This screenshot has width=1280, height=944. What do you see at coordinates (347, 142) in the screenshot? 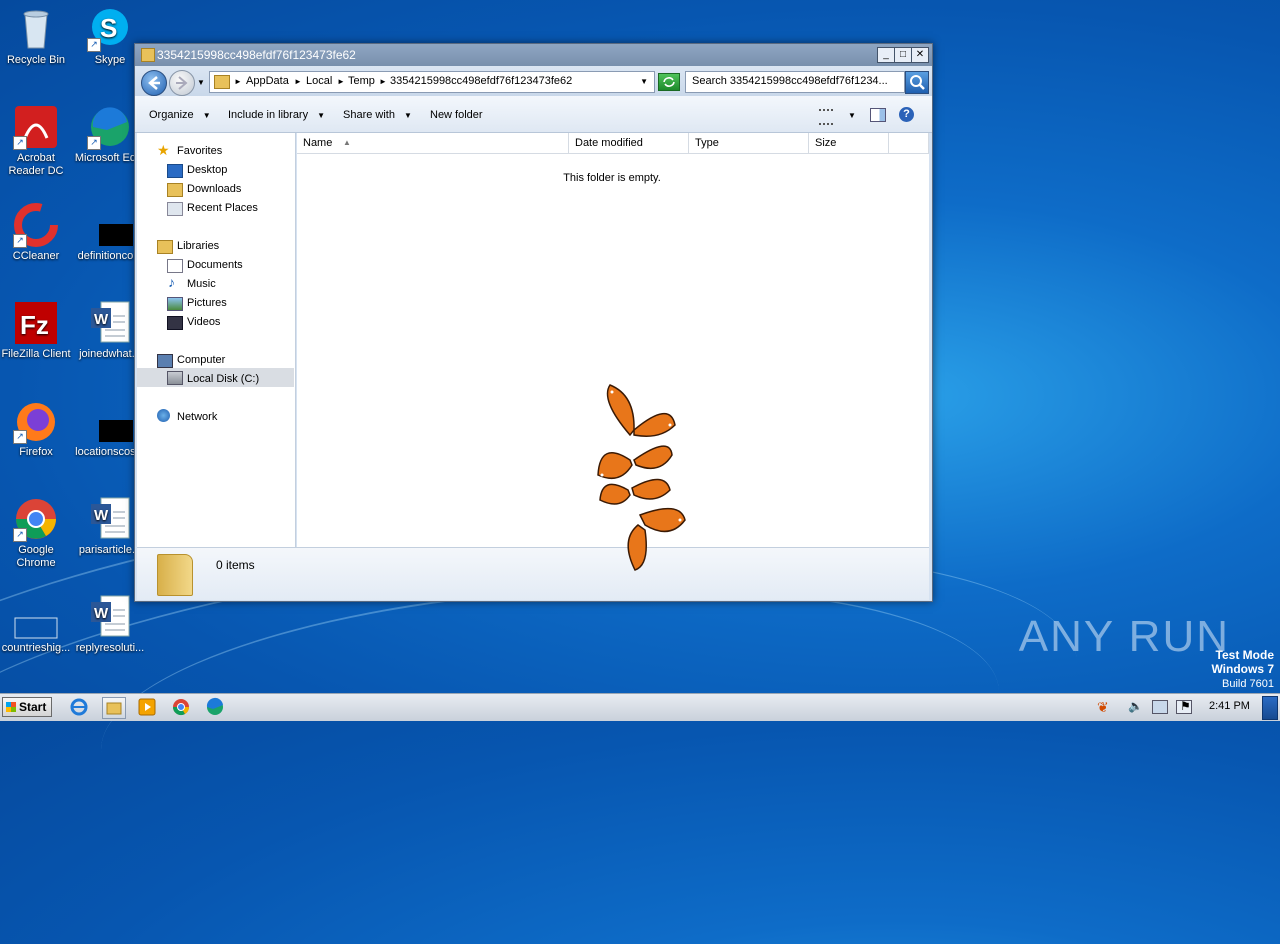
I see `sort-ascending-icon: ▲` at bounding box center [347, 142].